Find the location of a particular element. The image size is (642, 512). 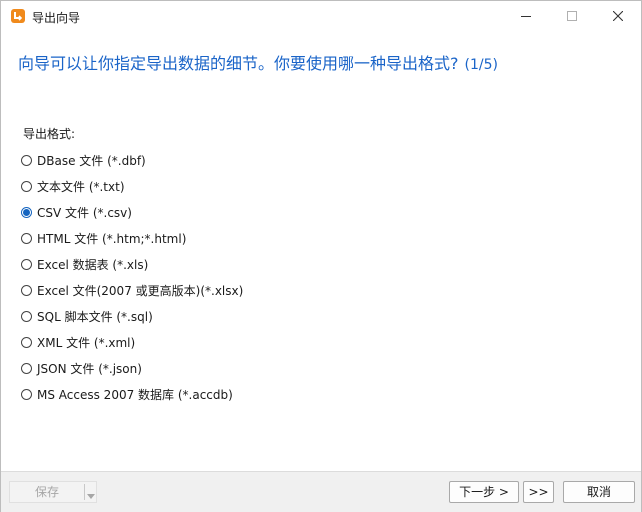

format-option-xlsx: Excel 文件(2007 或更高版本)(*.xlsx) is located at coordinates (132, 290).